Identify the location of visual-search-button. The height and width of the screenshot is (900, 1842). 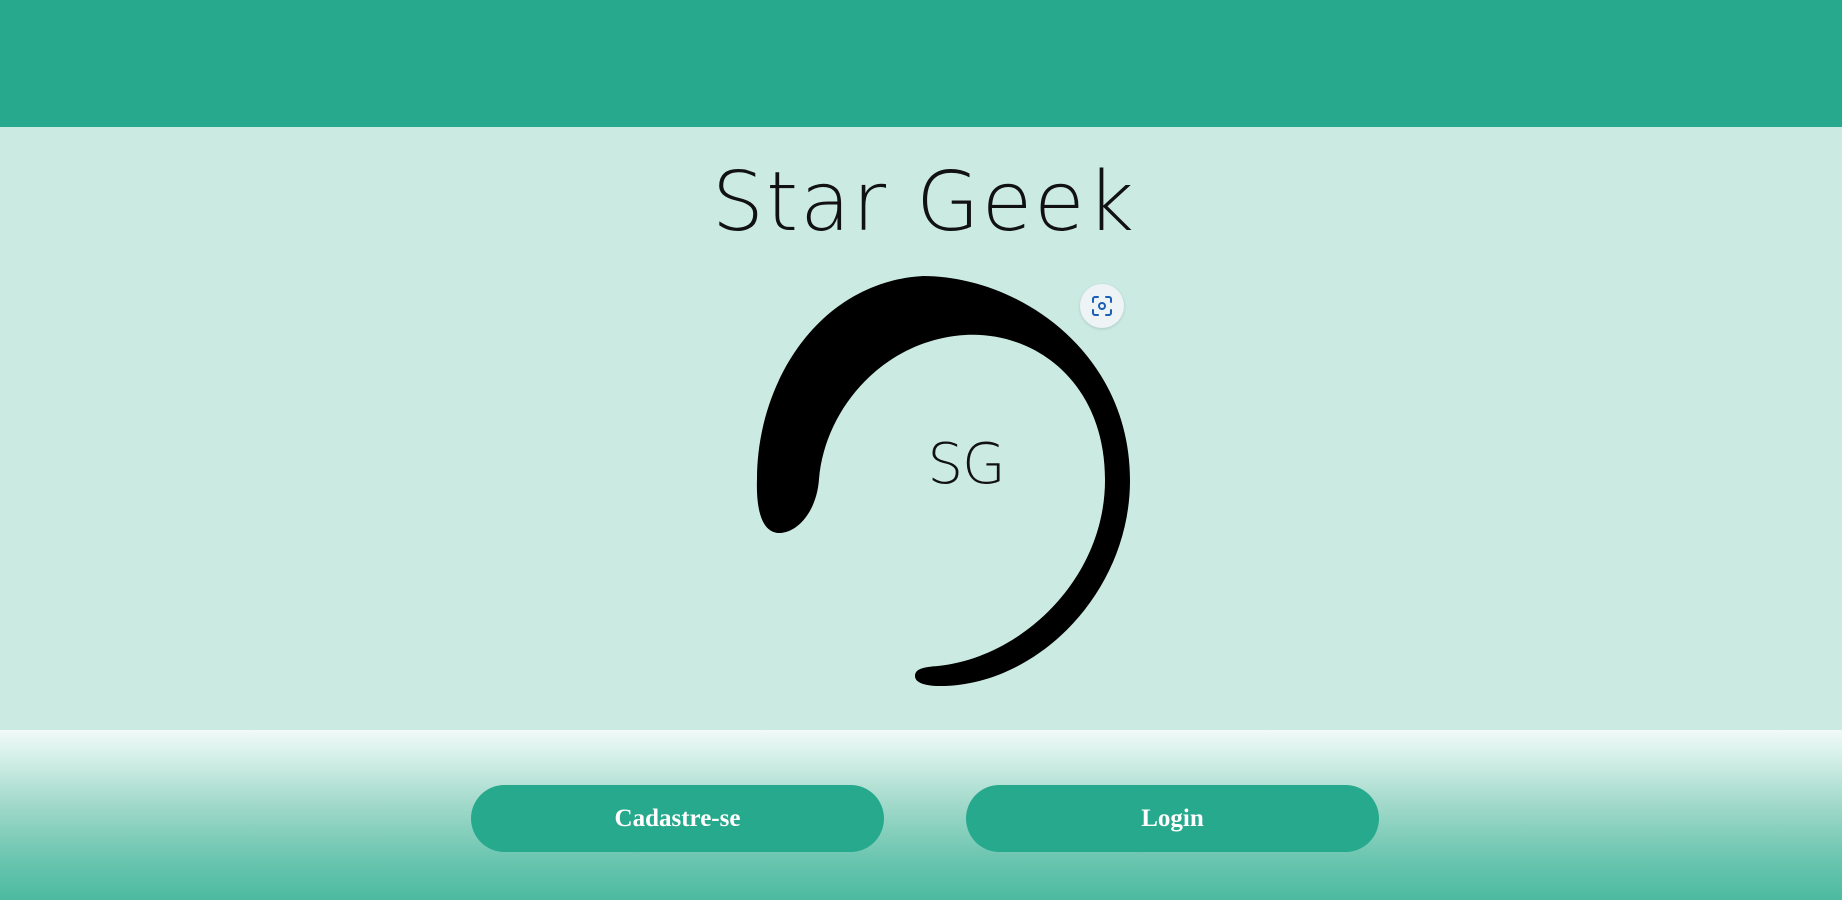
(1102, 306).